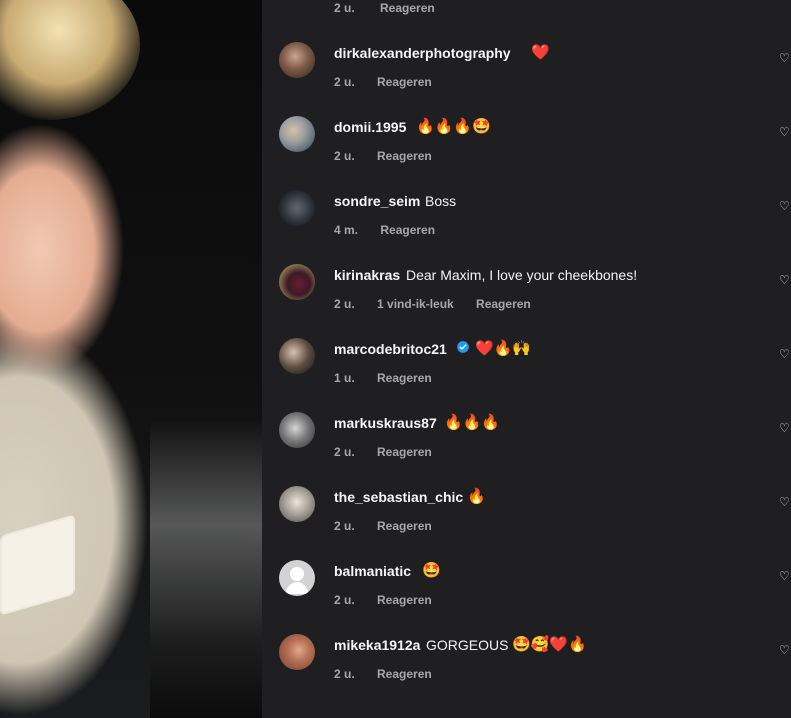  I want to click on comment-text: Boss, so click(441, 201).